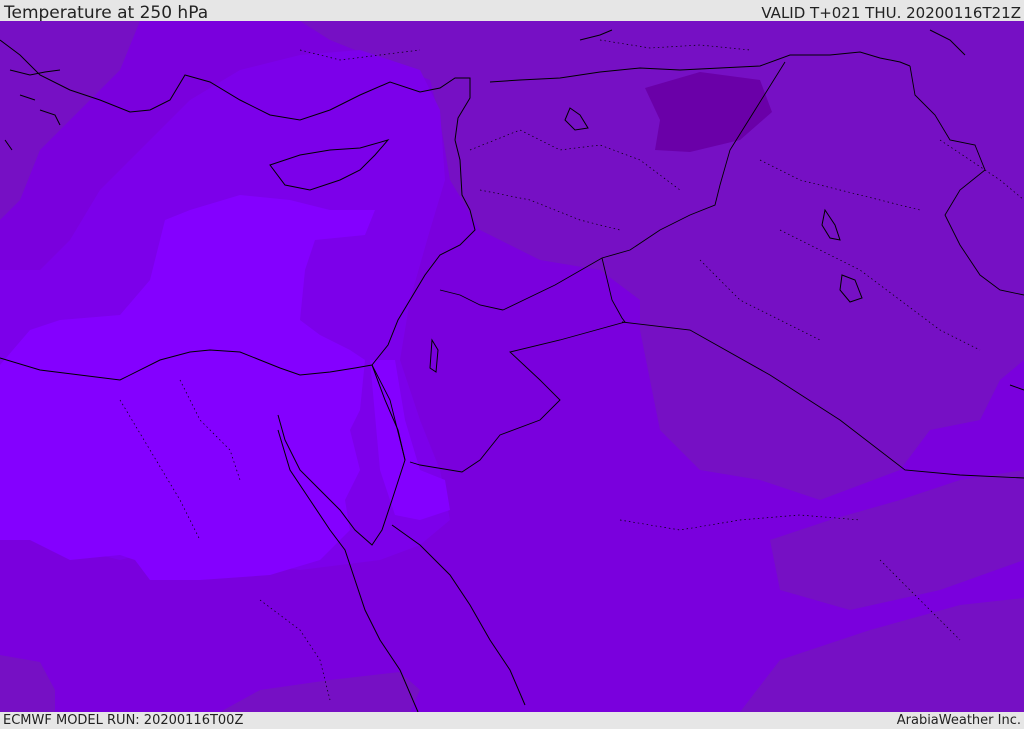  I want to click on credit-label: ArabiaWeather Inc., so click(958, 720).